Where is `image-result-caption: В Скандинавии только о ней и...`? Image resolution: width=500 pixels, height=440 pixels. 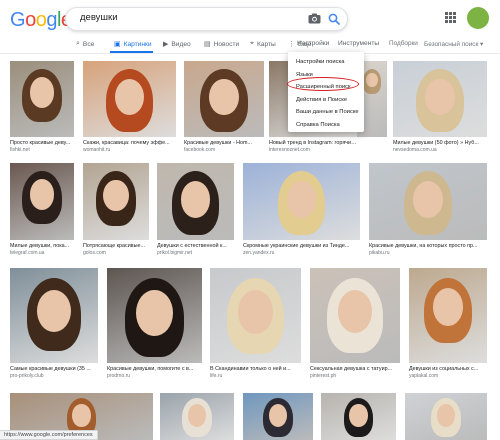 image-result-caption: В Скандинавии только о ней и... is located at coordinates (250, 369).